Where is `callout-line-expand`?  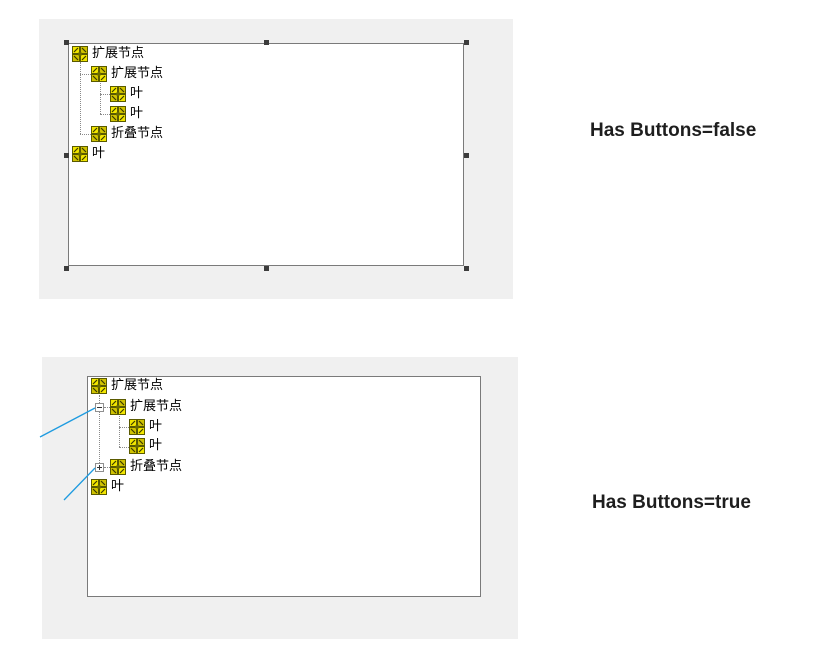
callout-line-expand is located at coordinates (79, 484).